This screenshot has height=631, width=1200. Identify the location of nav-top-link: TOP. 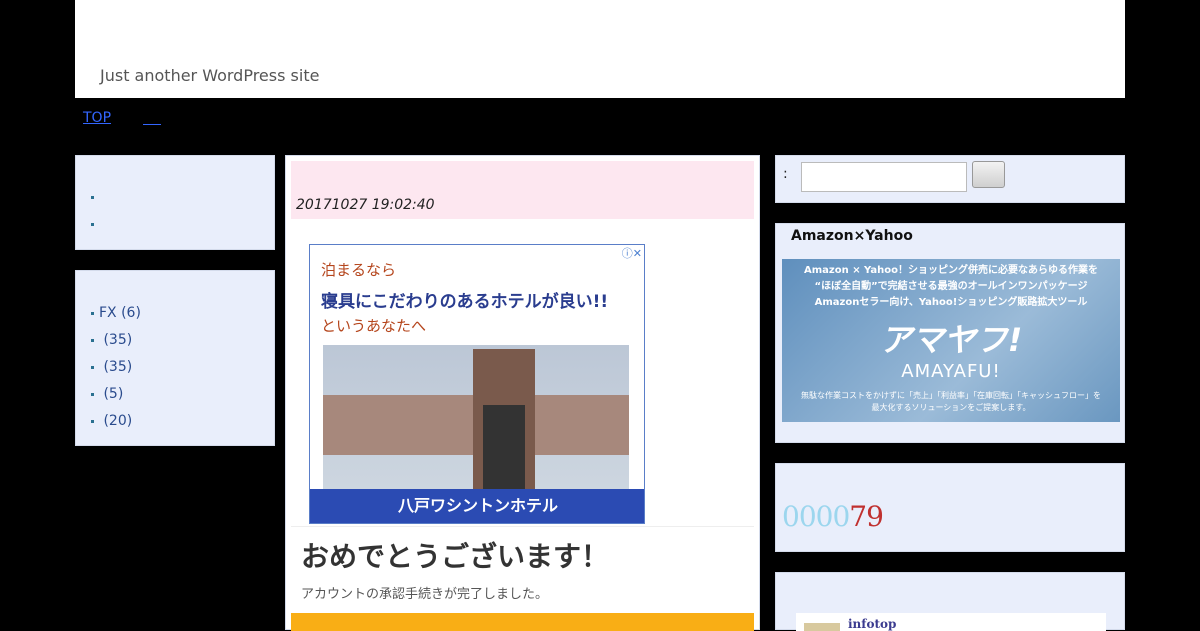
(97, 118).